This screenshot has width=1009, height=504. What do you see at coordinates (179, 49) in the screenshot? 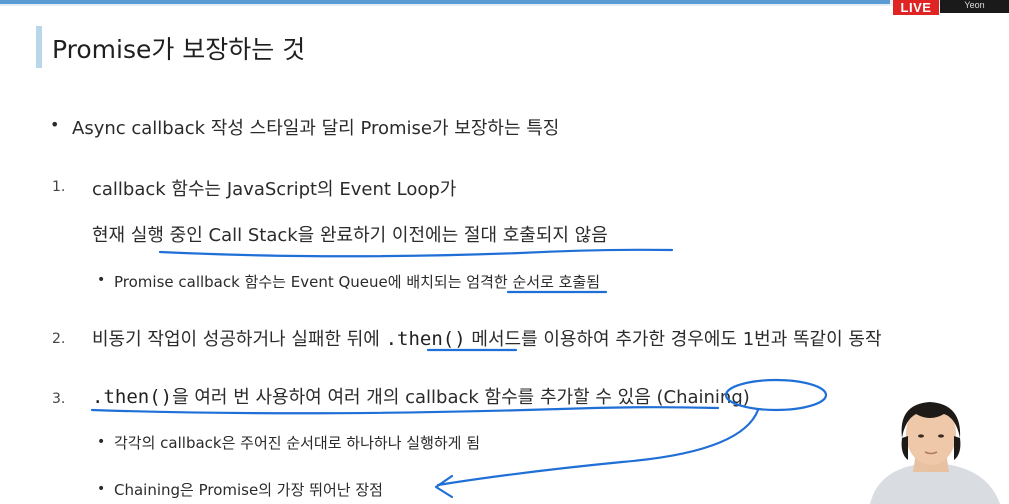
I see `slide-title: Promise가 보장하는 것` at bounding box center [179, 49].